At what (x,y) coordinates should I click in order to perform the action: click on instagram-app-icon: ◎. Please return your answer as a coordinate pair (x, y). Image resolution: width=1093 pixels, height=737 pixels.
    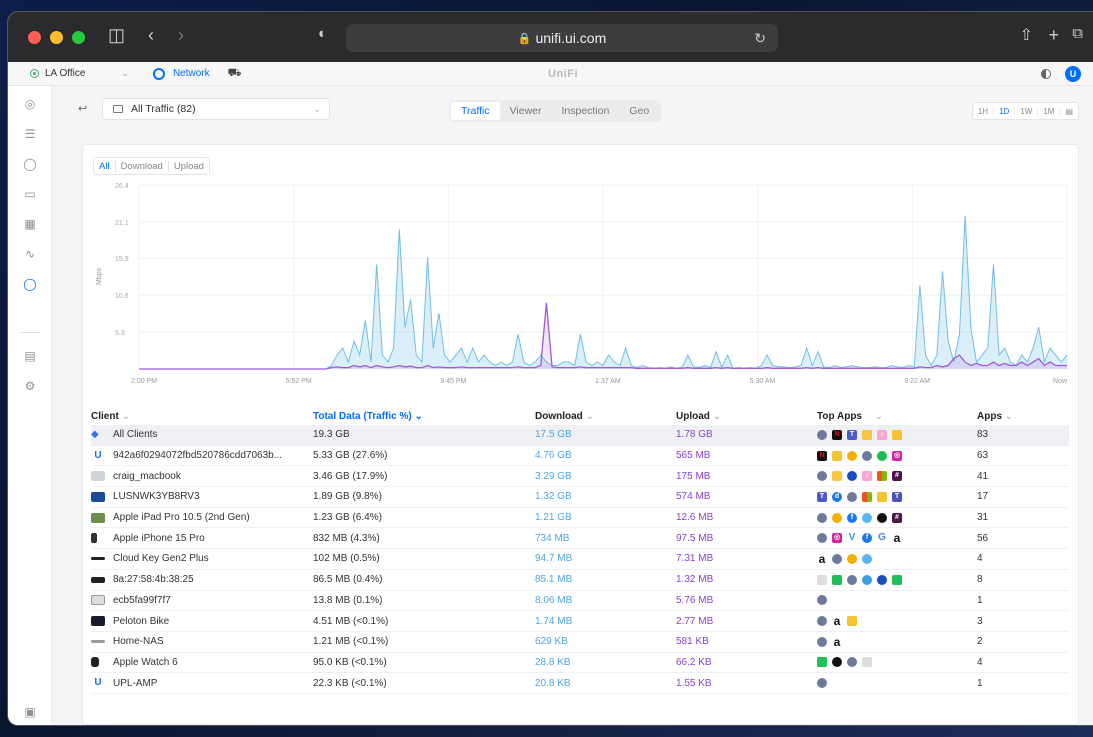
    Looking at the image, I should click on (837, 538).